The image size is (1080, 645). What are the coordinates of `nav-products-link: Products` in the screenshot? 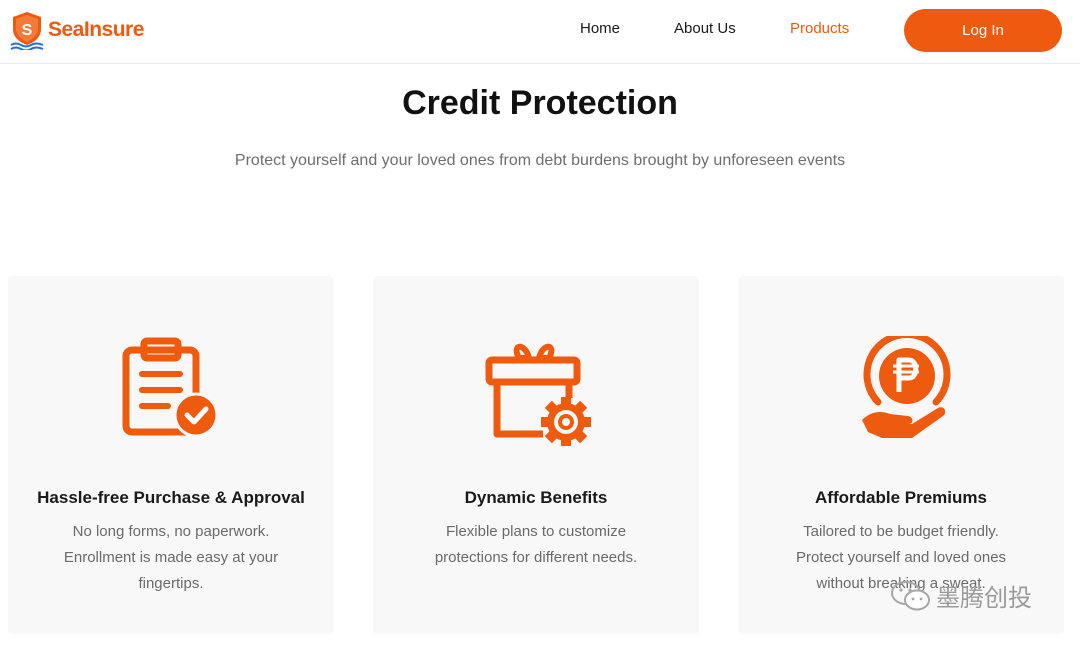 It's located at (819, 28).